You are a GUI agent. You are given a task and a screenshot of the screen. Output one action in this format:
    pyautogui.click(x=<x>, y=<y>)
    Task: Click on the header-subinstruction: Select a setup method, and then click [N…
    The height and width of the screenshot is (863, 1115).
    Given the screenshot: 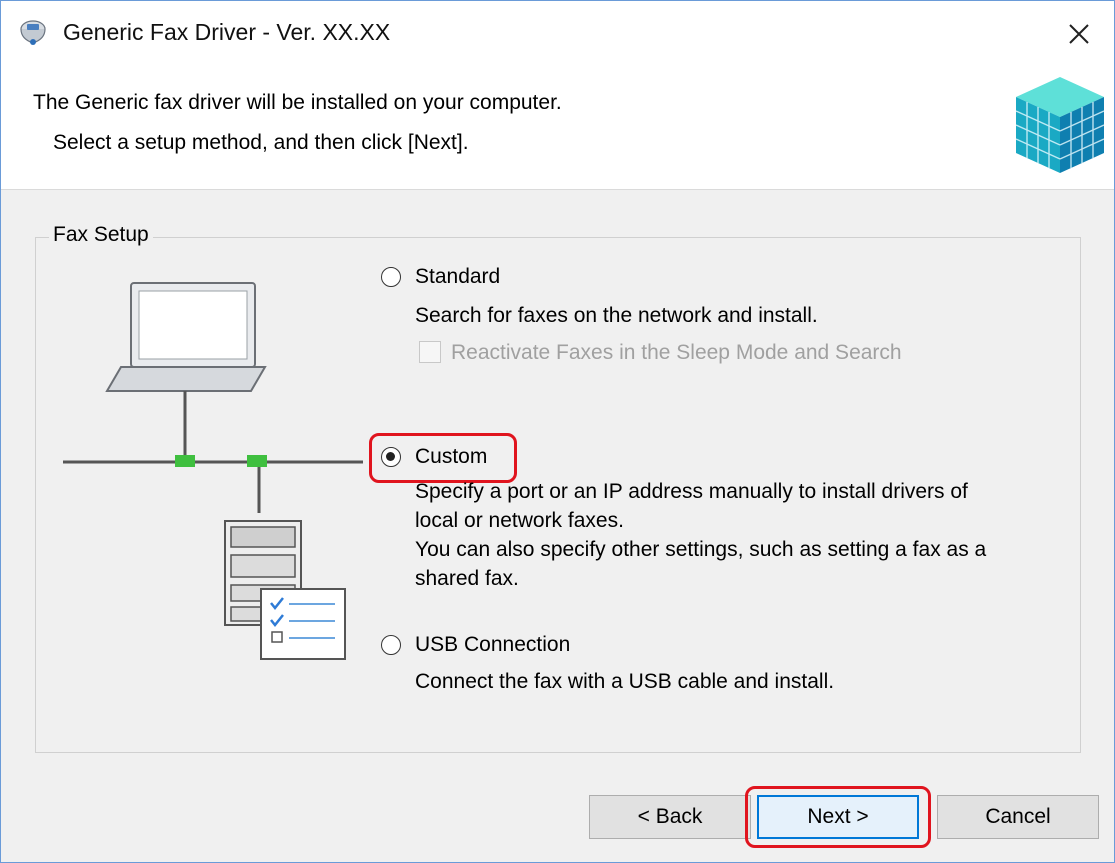 What is the action you would take?
    pyautogui.click(x=261, y=142)
    